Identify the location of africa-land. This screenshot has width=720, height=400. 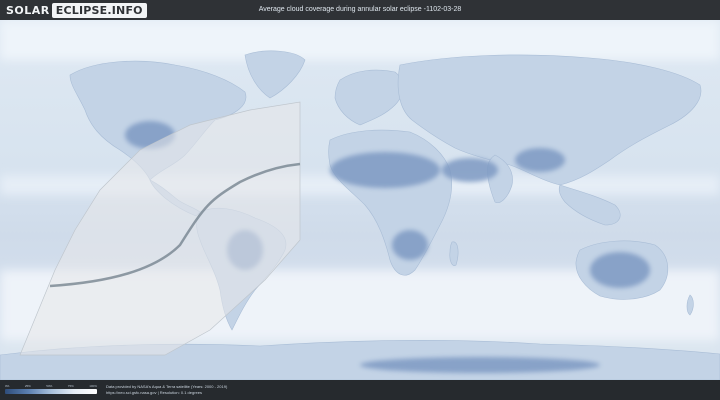
(390, 202).